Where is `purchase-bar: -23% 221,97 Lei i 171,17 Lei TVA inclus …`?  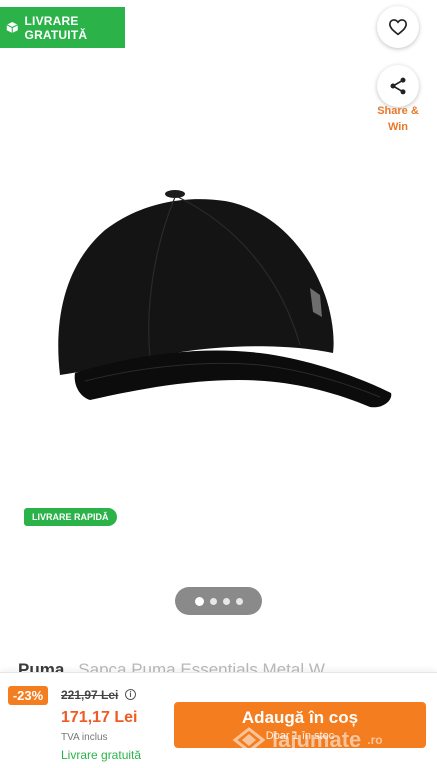
purchase-bar: -23% 221,97 Lei i 171,17 Lei TVA inclus … is located at coordinates (218, 720).